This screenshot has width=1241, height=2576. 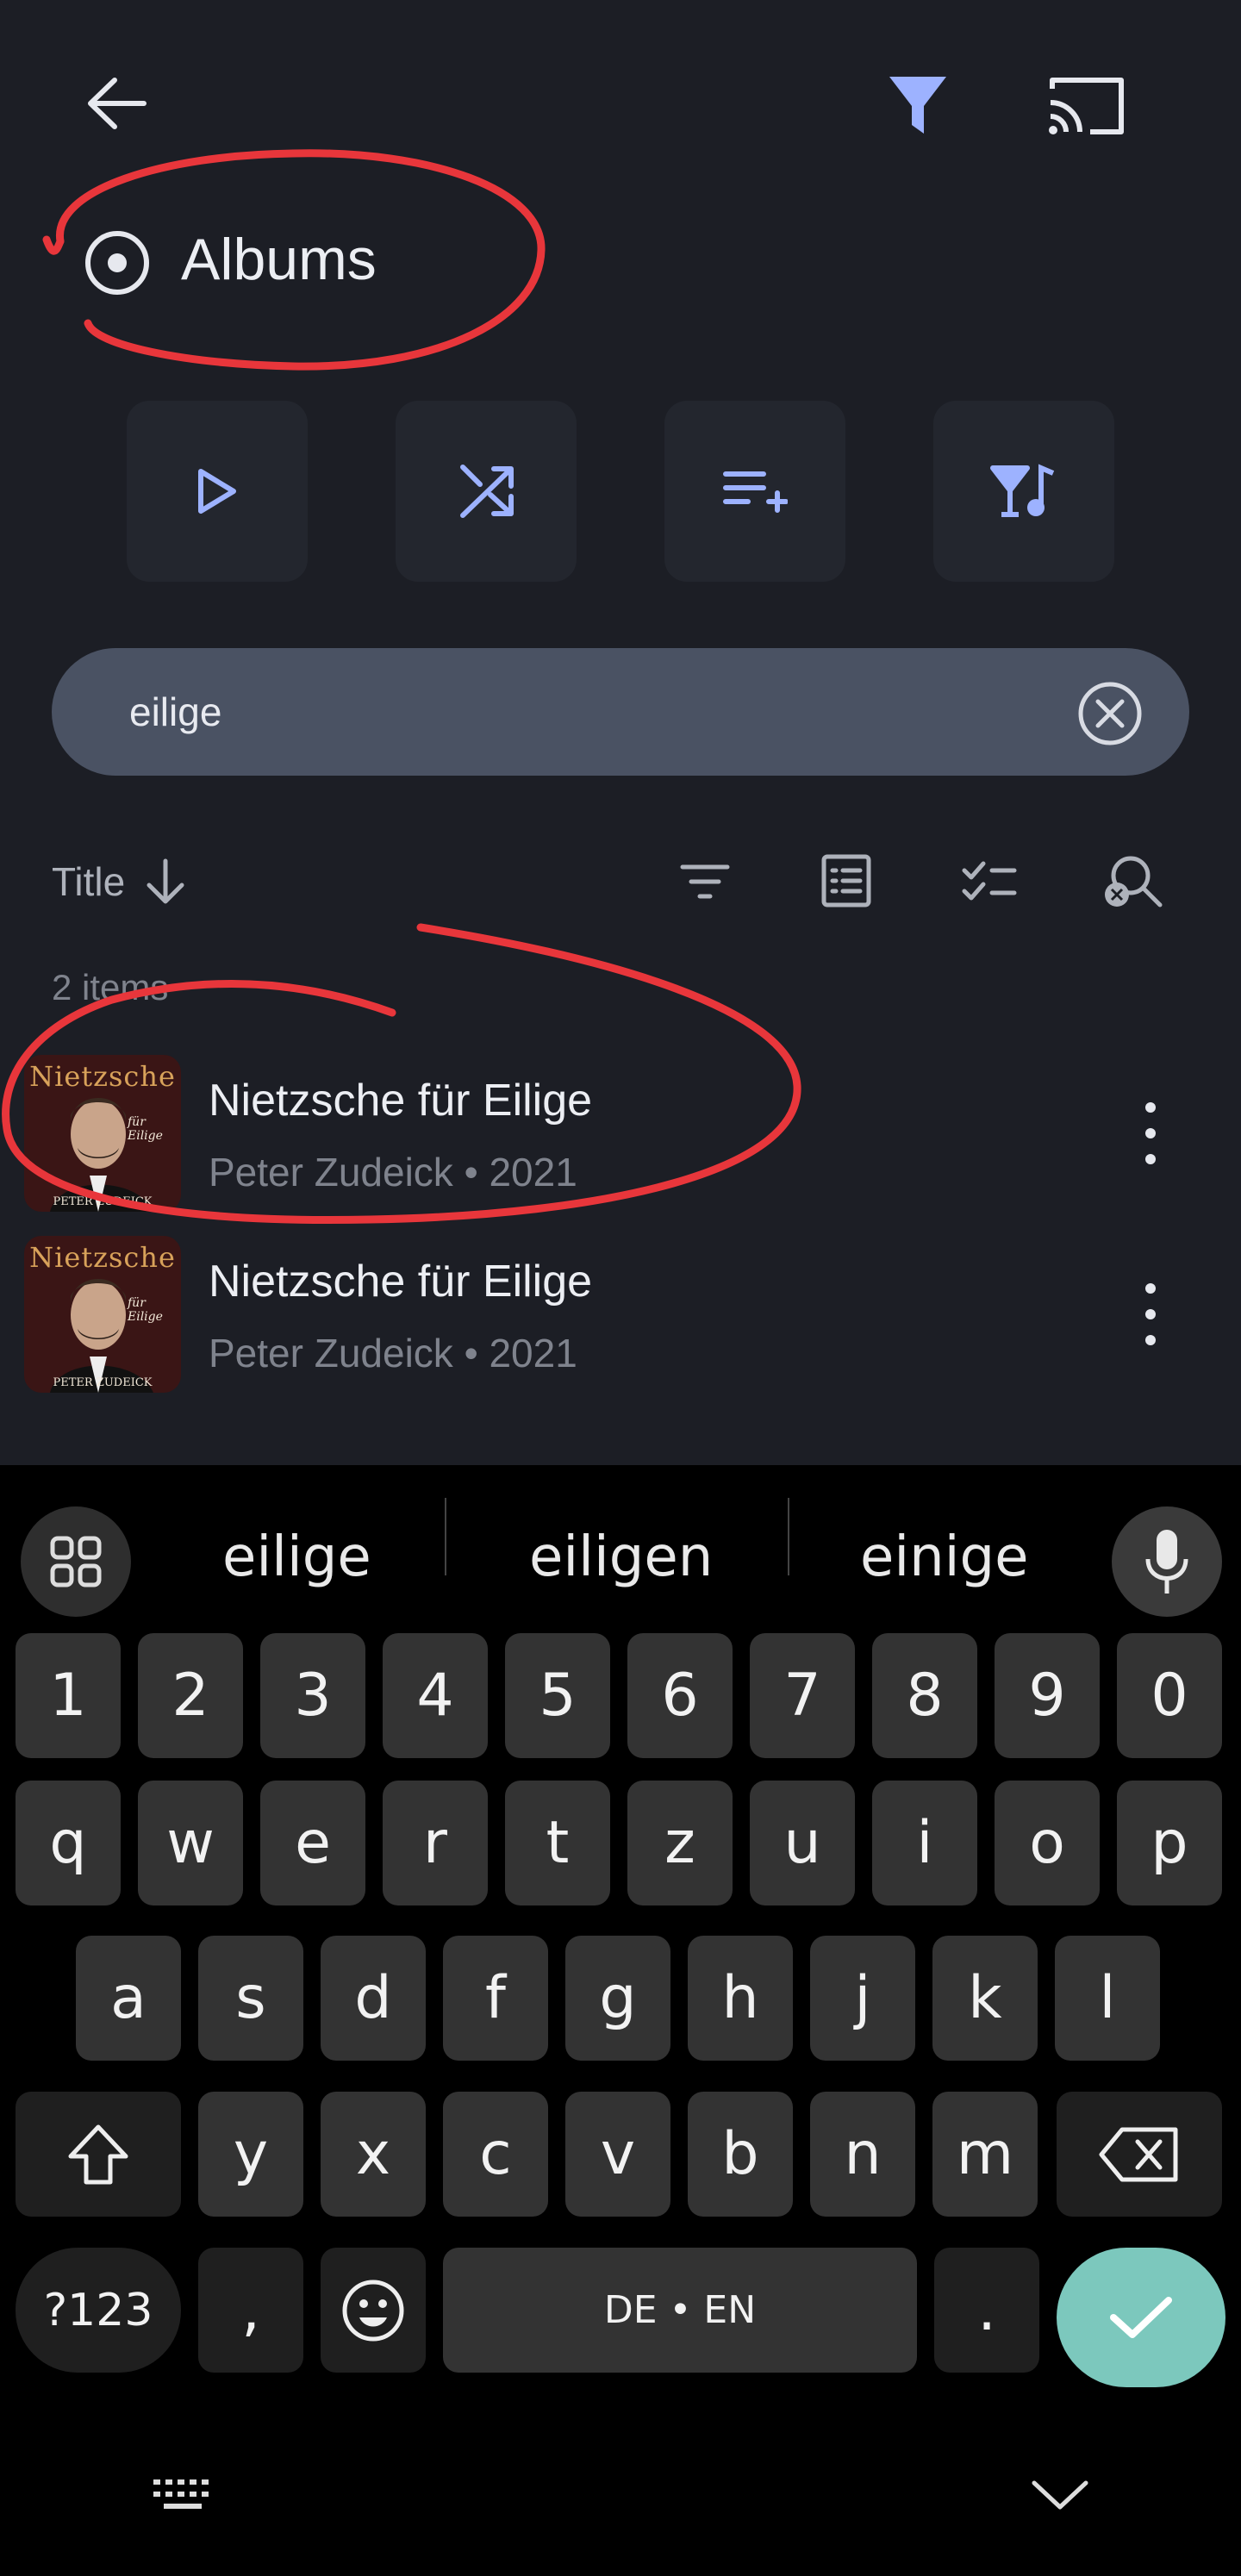 What do you see at coordinates (925, 1843) in the screenshot?
I see `key-i: i` at bounding box center [925, 1843].